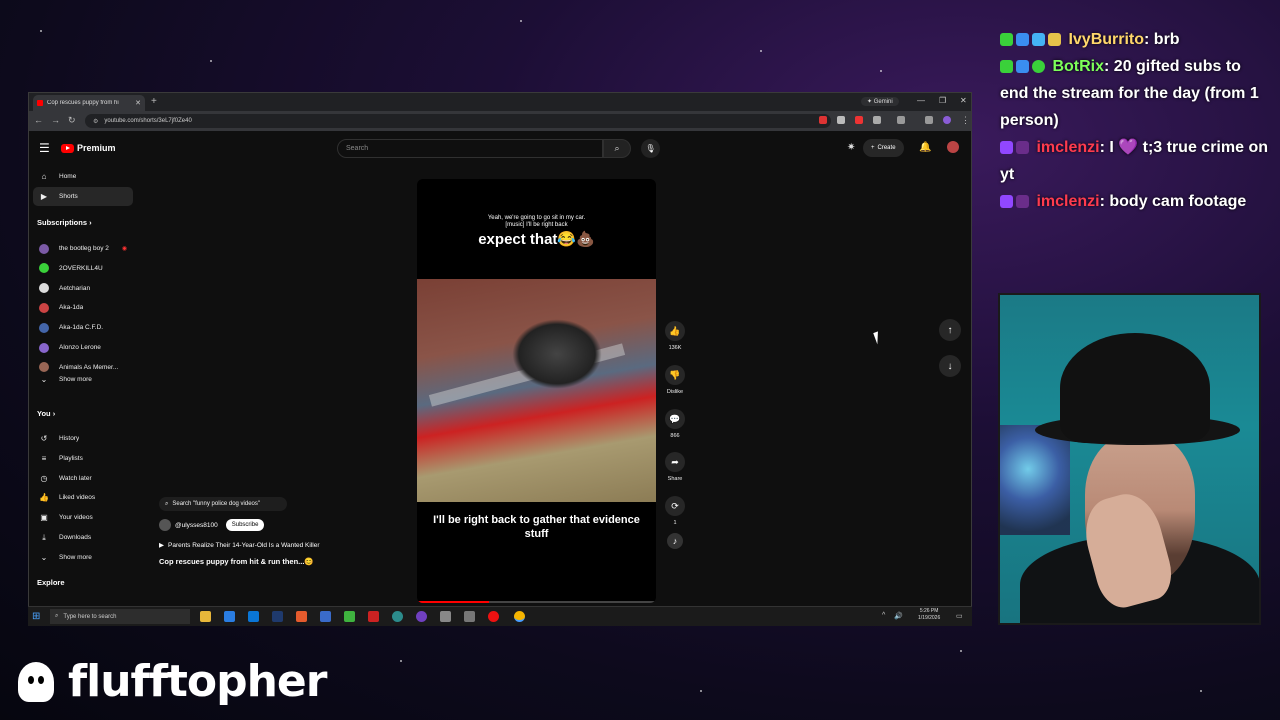  What do you see at coordinates (921, 100) in the screenshot?
I see `minimize-icon: —` at bounding box center [921, 100].